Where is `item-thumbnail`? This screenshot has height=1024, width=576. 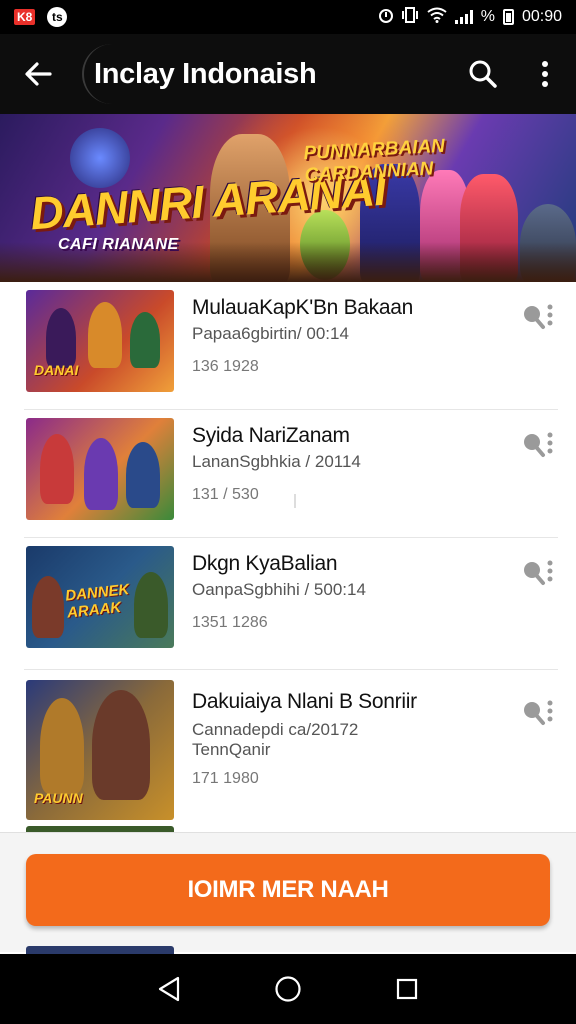 item-thumbnail is located at coordinates (100, 469).